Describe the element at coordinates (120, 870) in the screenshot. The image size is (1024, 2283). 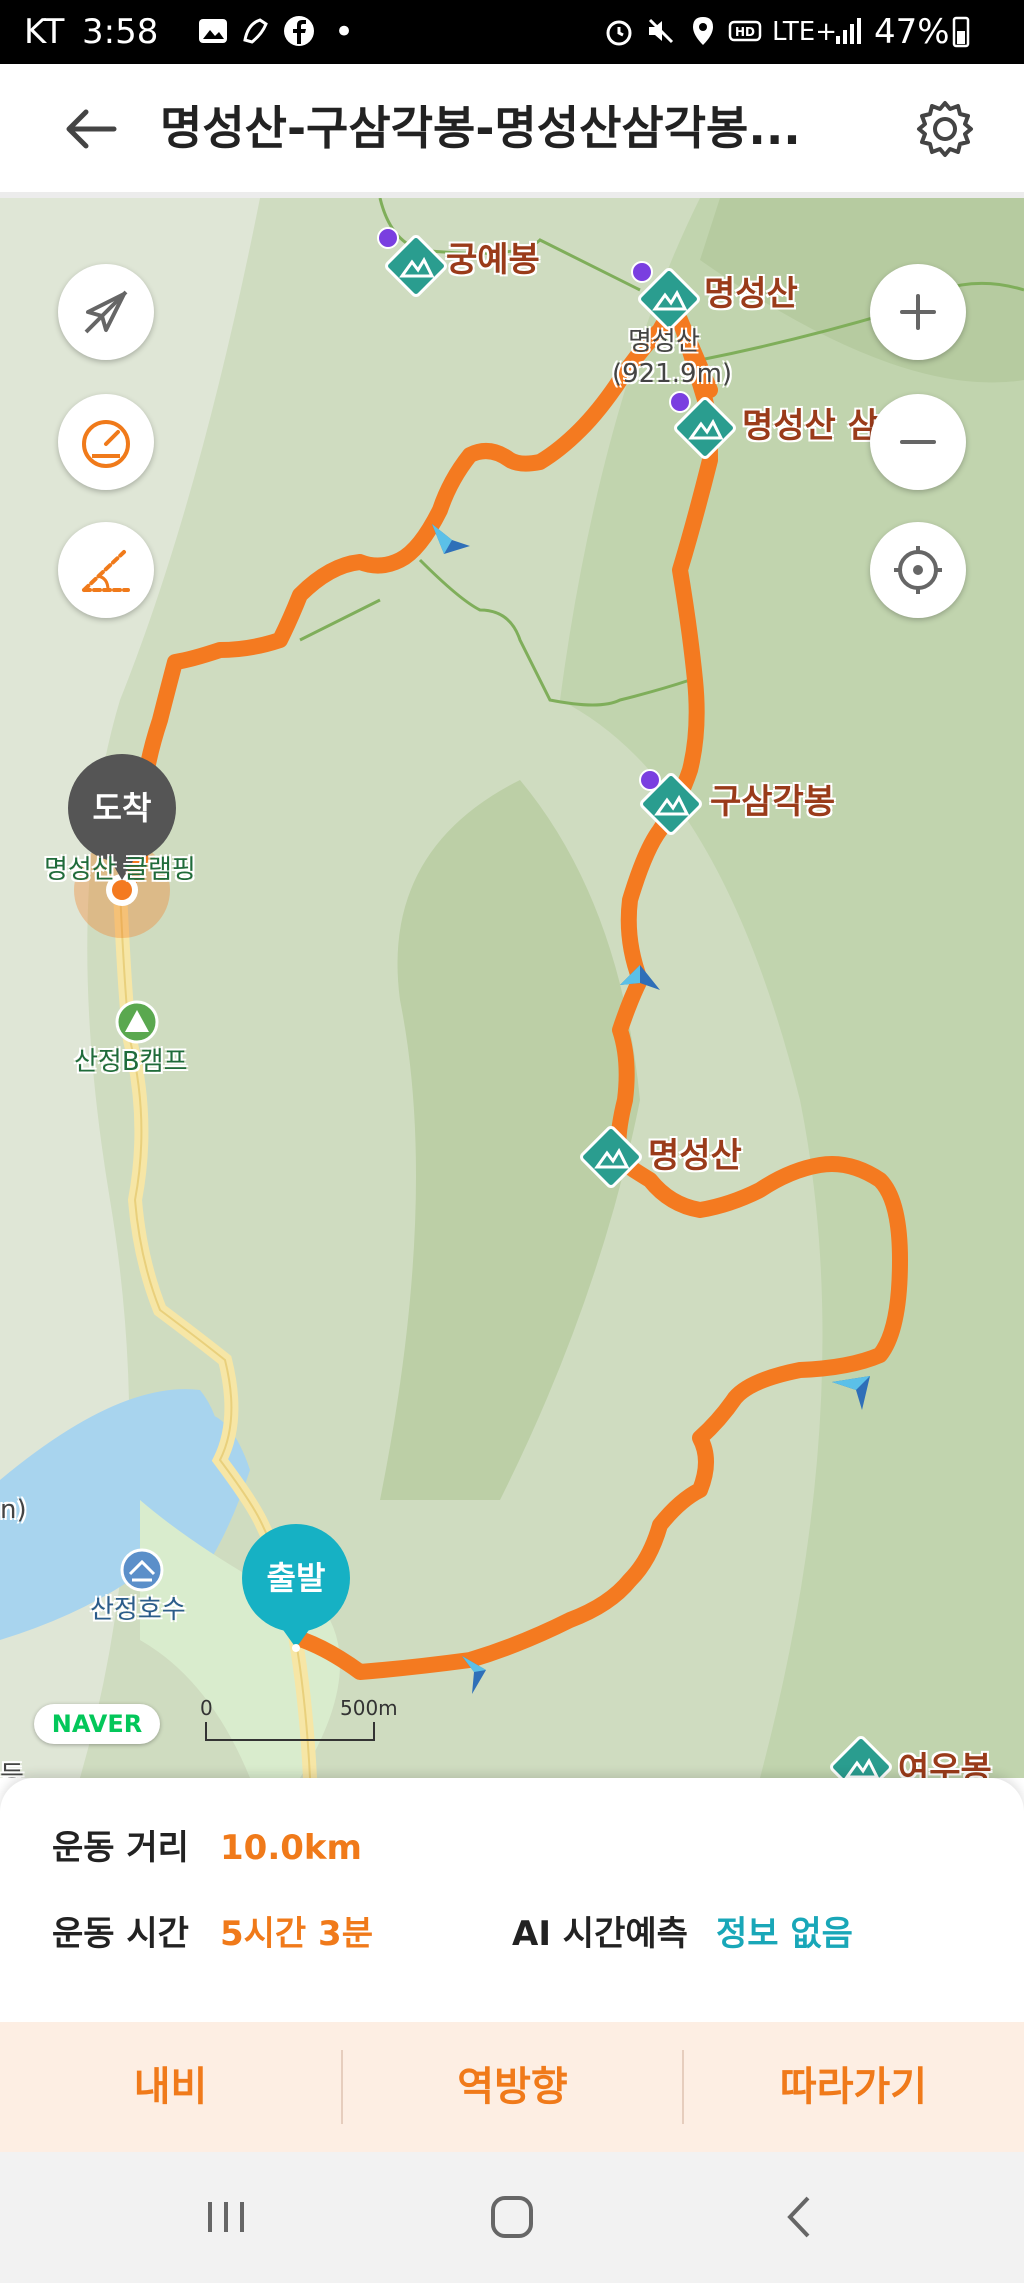
I see `place-label: 명성산 글램핑` at that location.